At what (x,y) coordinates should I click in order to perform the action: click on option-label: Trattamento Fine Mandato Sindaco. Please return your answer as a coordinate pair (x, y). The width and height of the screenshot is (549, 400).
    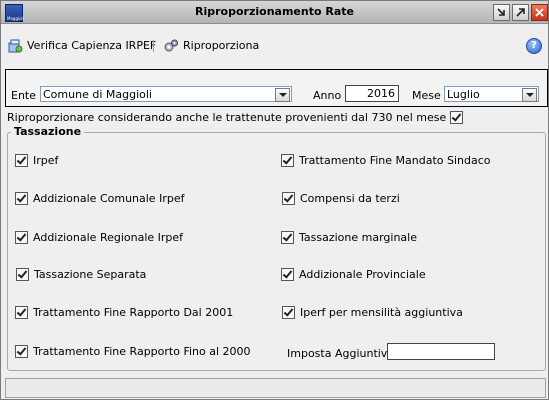
    Looking at the image, I should click on (395, 160).